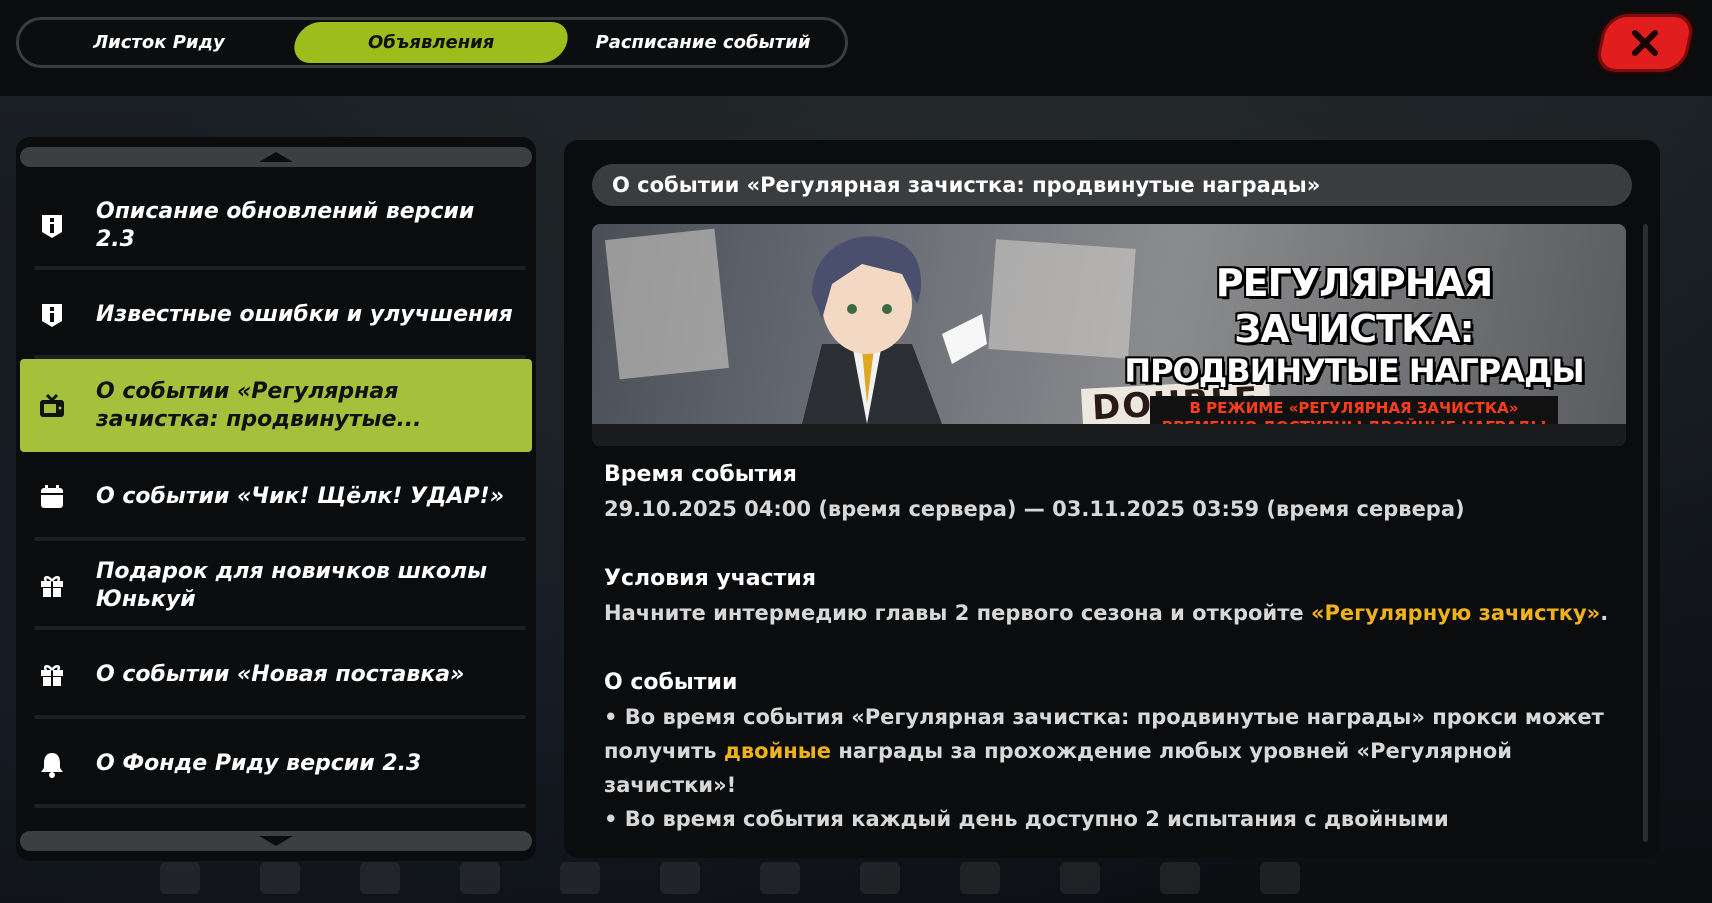  What do you see at coordinates (1455, 613) in the screenshot?
I see `conditions-link: «Регулярную зачистку»` at bounding box center [1455, 613].